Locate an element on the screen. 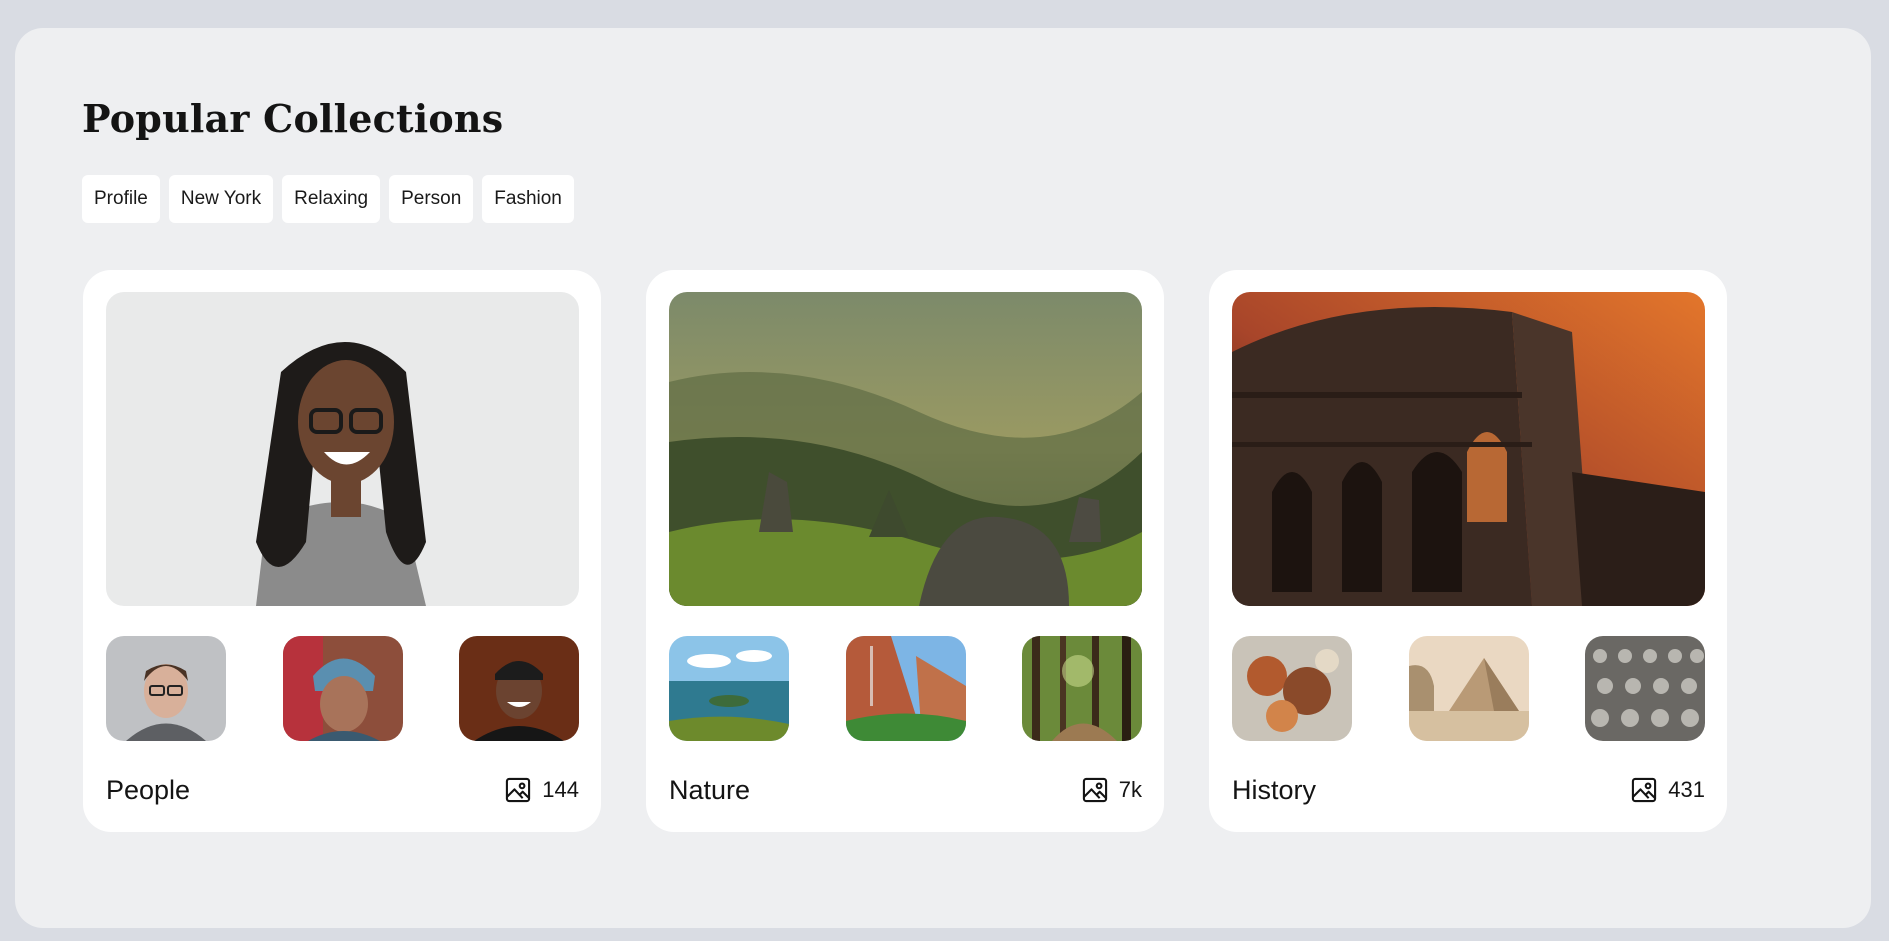  tag-chip-new-york: New York is located at coordinates (221, 199).